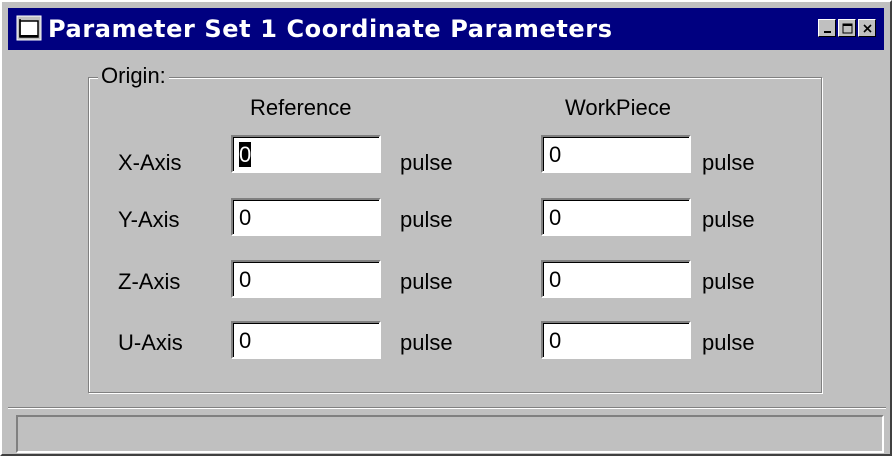 The image size is (892, 456). Describe the element at coordinates (306, 279) in the screenshot. I see `z-axis-reference-input: 0` at that location.